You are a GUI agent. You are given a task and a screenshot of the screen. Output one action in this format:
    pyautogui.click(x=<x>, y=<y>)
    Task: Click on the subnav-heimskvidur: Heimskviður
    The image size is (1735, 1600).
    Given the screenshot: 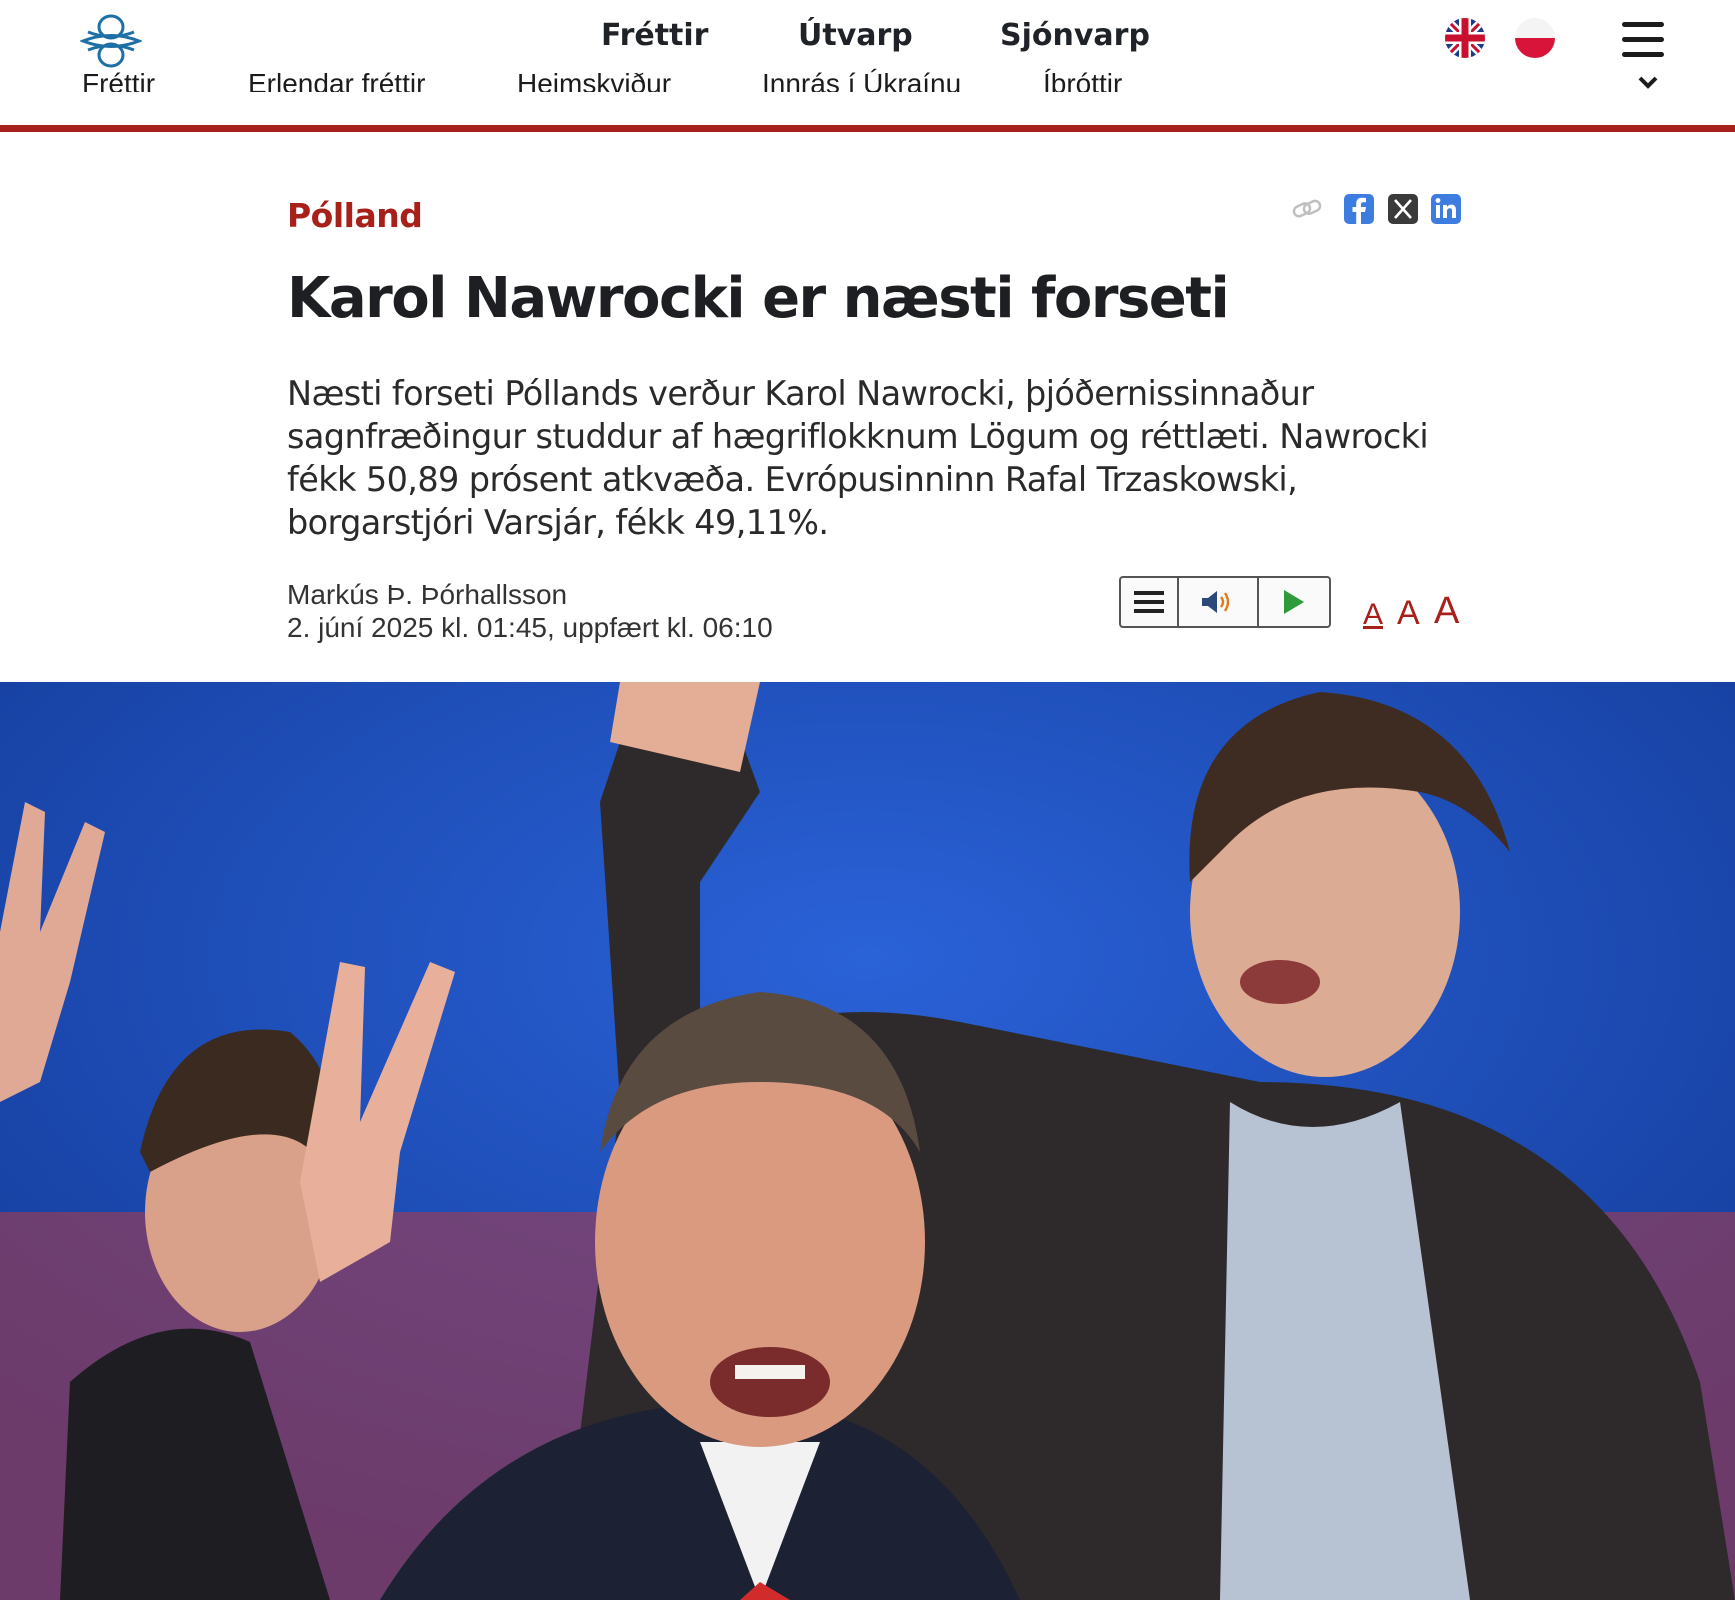 What is the action you would take?
    pyautogui.click(x=594, y=80)
    